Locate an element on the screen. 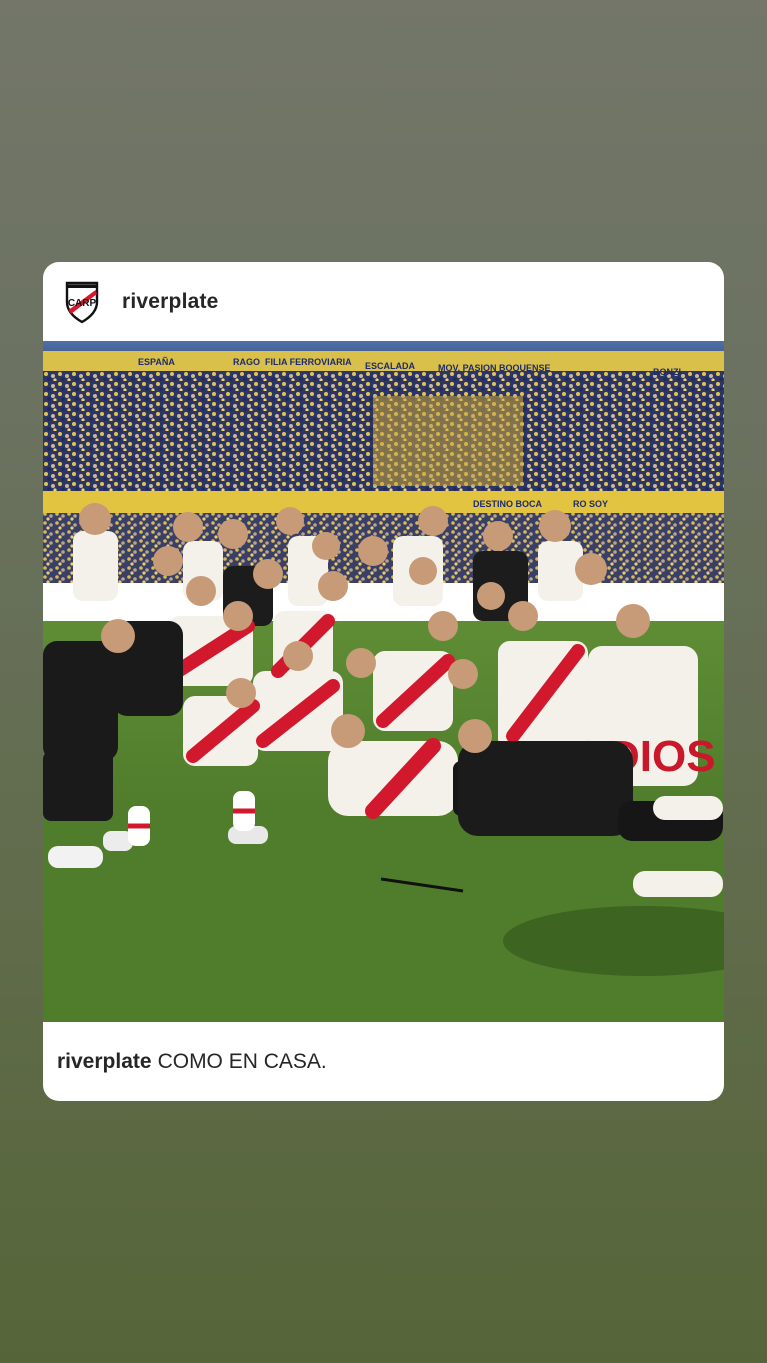 The width and height of the screenshot is (767, 1363). banner-text: BONZI is located at coordinates (667, 372).